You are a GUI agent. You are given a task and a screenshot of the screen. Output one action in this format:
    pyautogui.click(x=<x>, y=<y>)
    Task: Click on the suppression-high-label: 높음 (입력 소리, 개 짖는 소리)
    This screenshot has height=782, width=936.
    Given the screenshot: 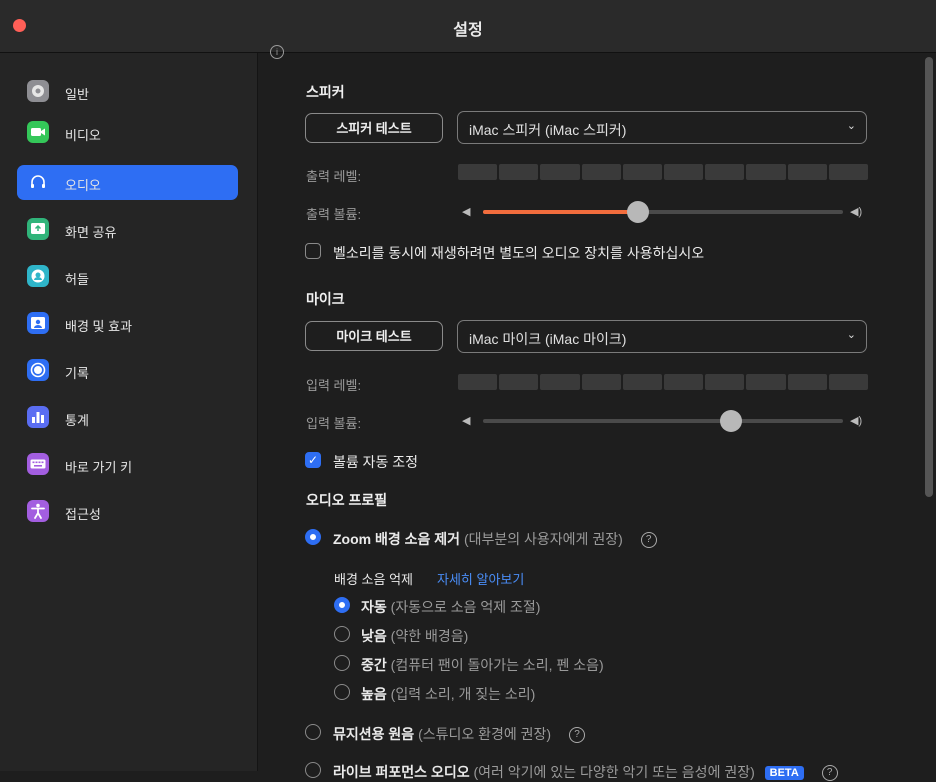 What is the action you would take?
    pyautogui.click(x=448, y=694)
    